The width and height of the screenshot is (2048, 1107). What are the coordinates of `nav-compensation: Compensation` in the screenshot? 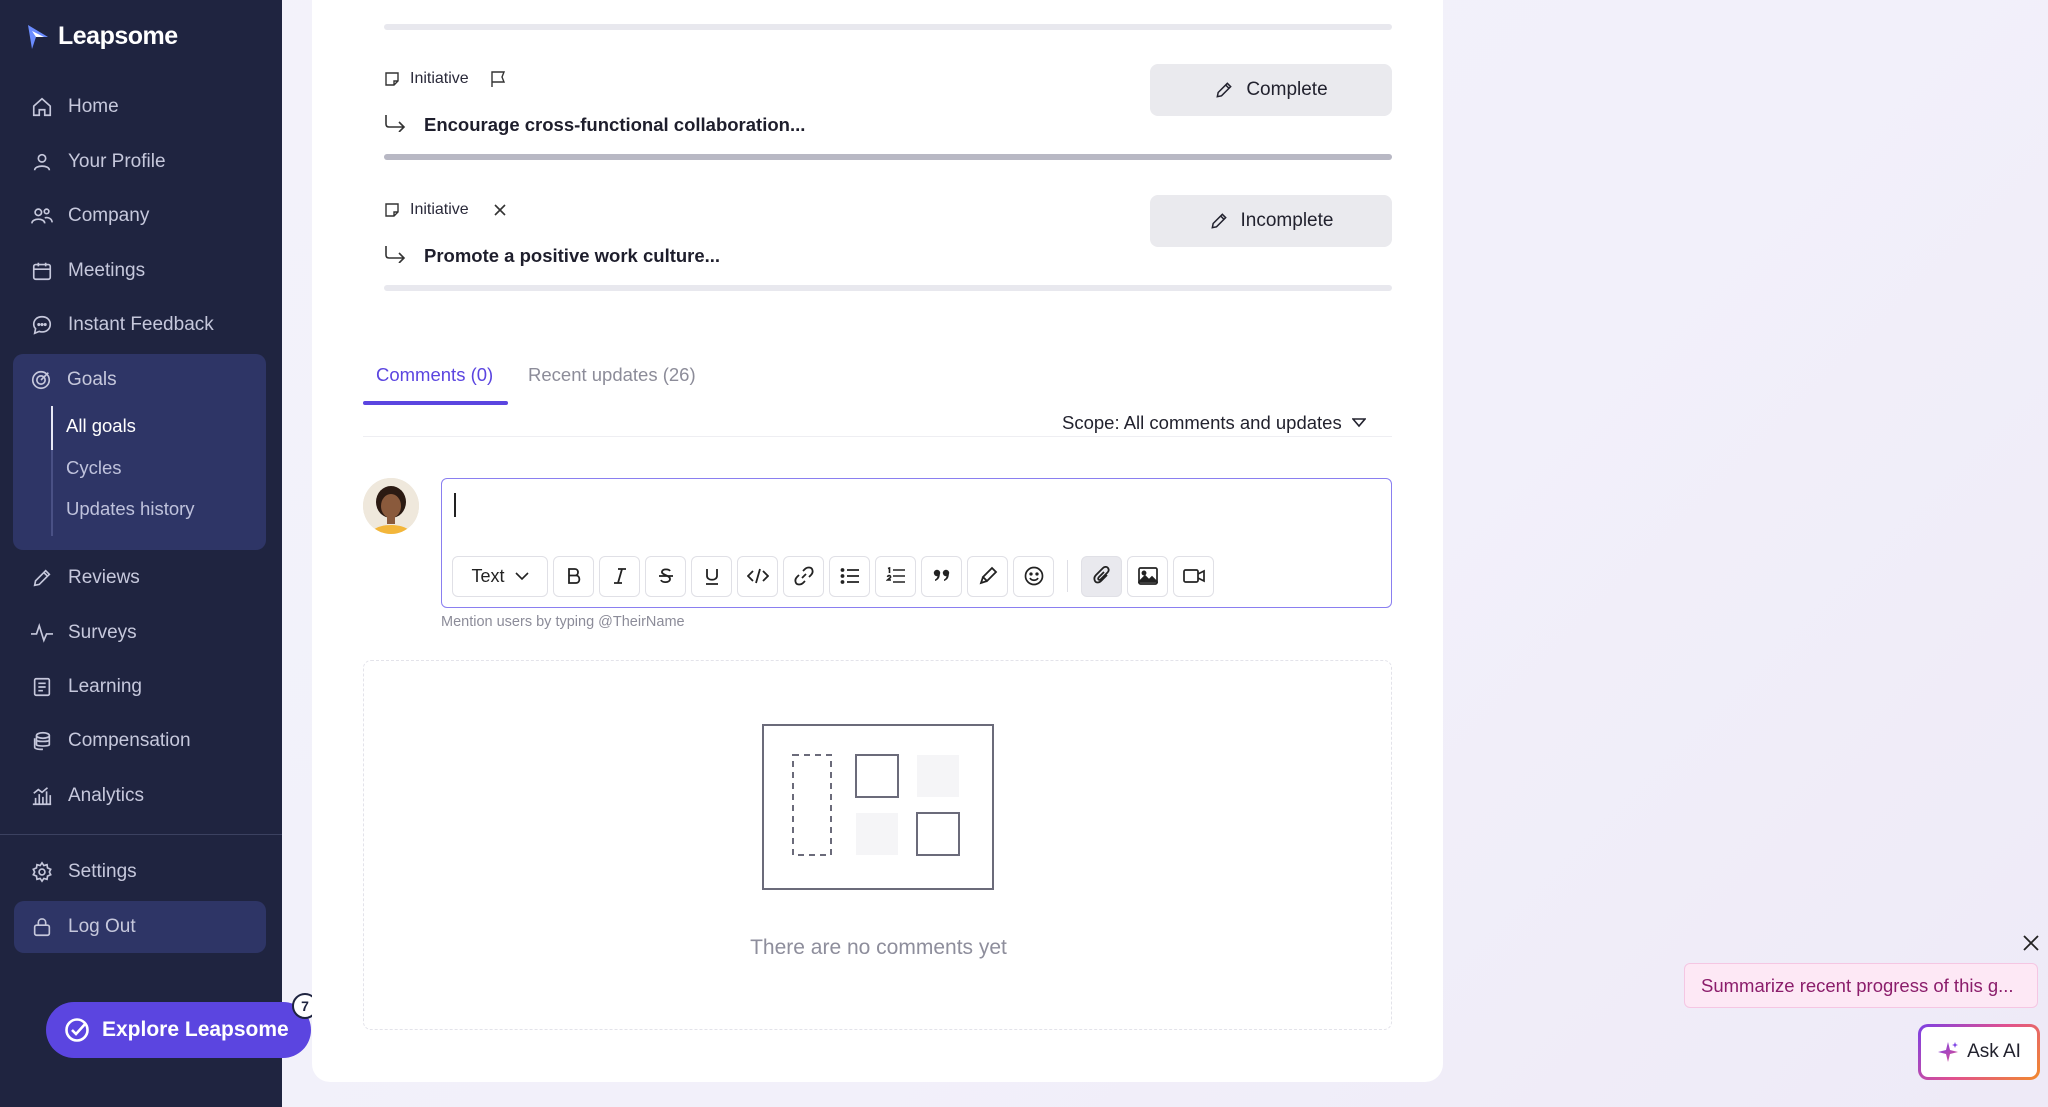 It's located at (140, 741).